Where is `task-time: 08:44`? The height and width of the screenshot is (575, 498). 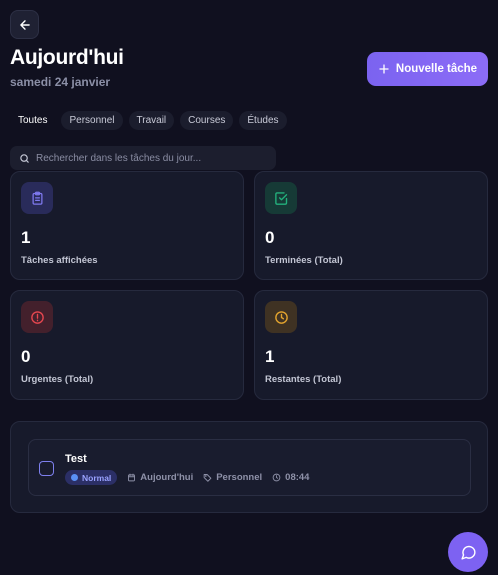 task-time: 08:44 is located at coordinates (290, 477).